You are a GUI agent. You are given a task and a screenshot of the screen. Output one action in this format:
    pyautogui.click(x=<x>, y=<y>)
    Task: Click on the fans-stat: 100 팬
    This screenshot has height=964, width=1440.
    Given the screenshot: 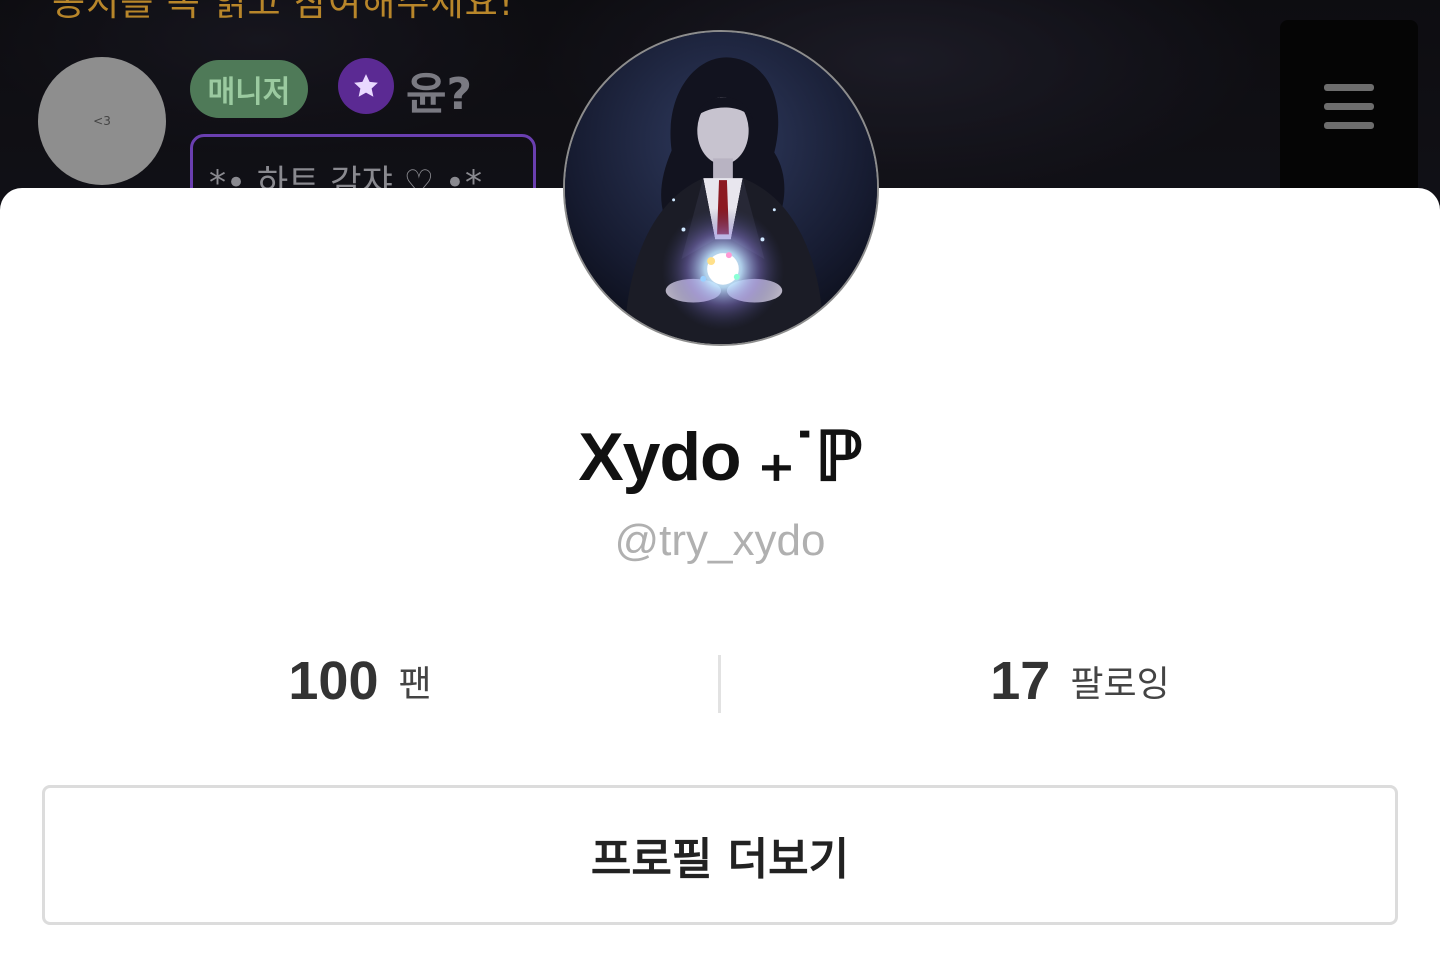 What is the action you would take?
    pyautogui.click(x=360, y=681)
    